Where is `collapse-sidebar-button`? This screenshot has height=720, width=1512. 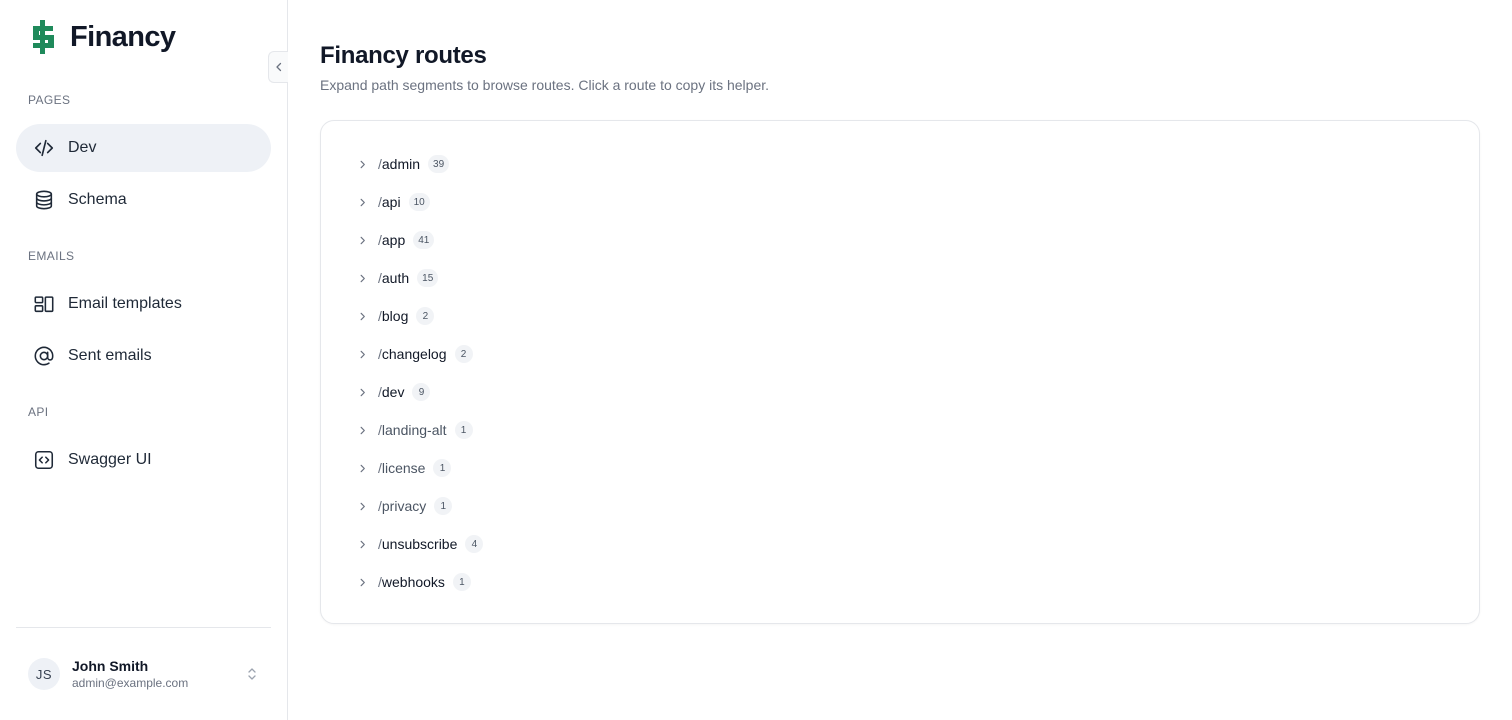 collapse-sidebar-button is located at coordinates (278, 67).